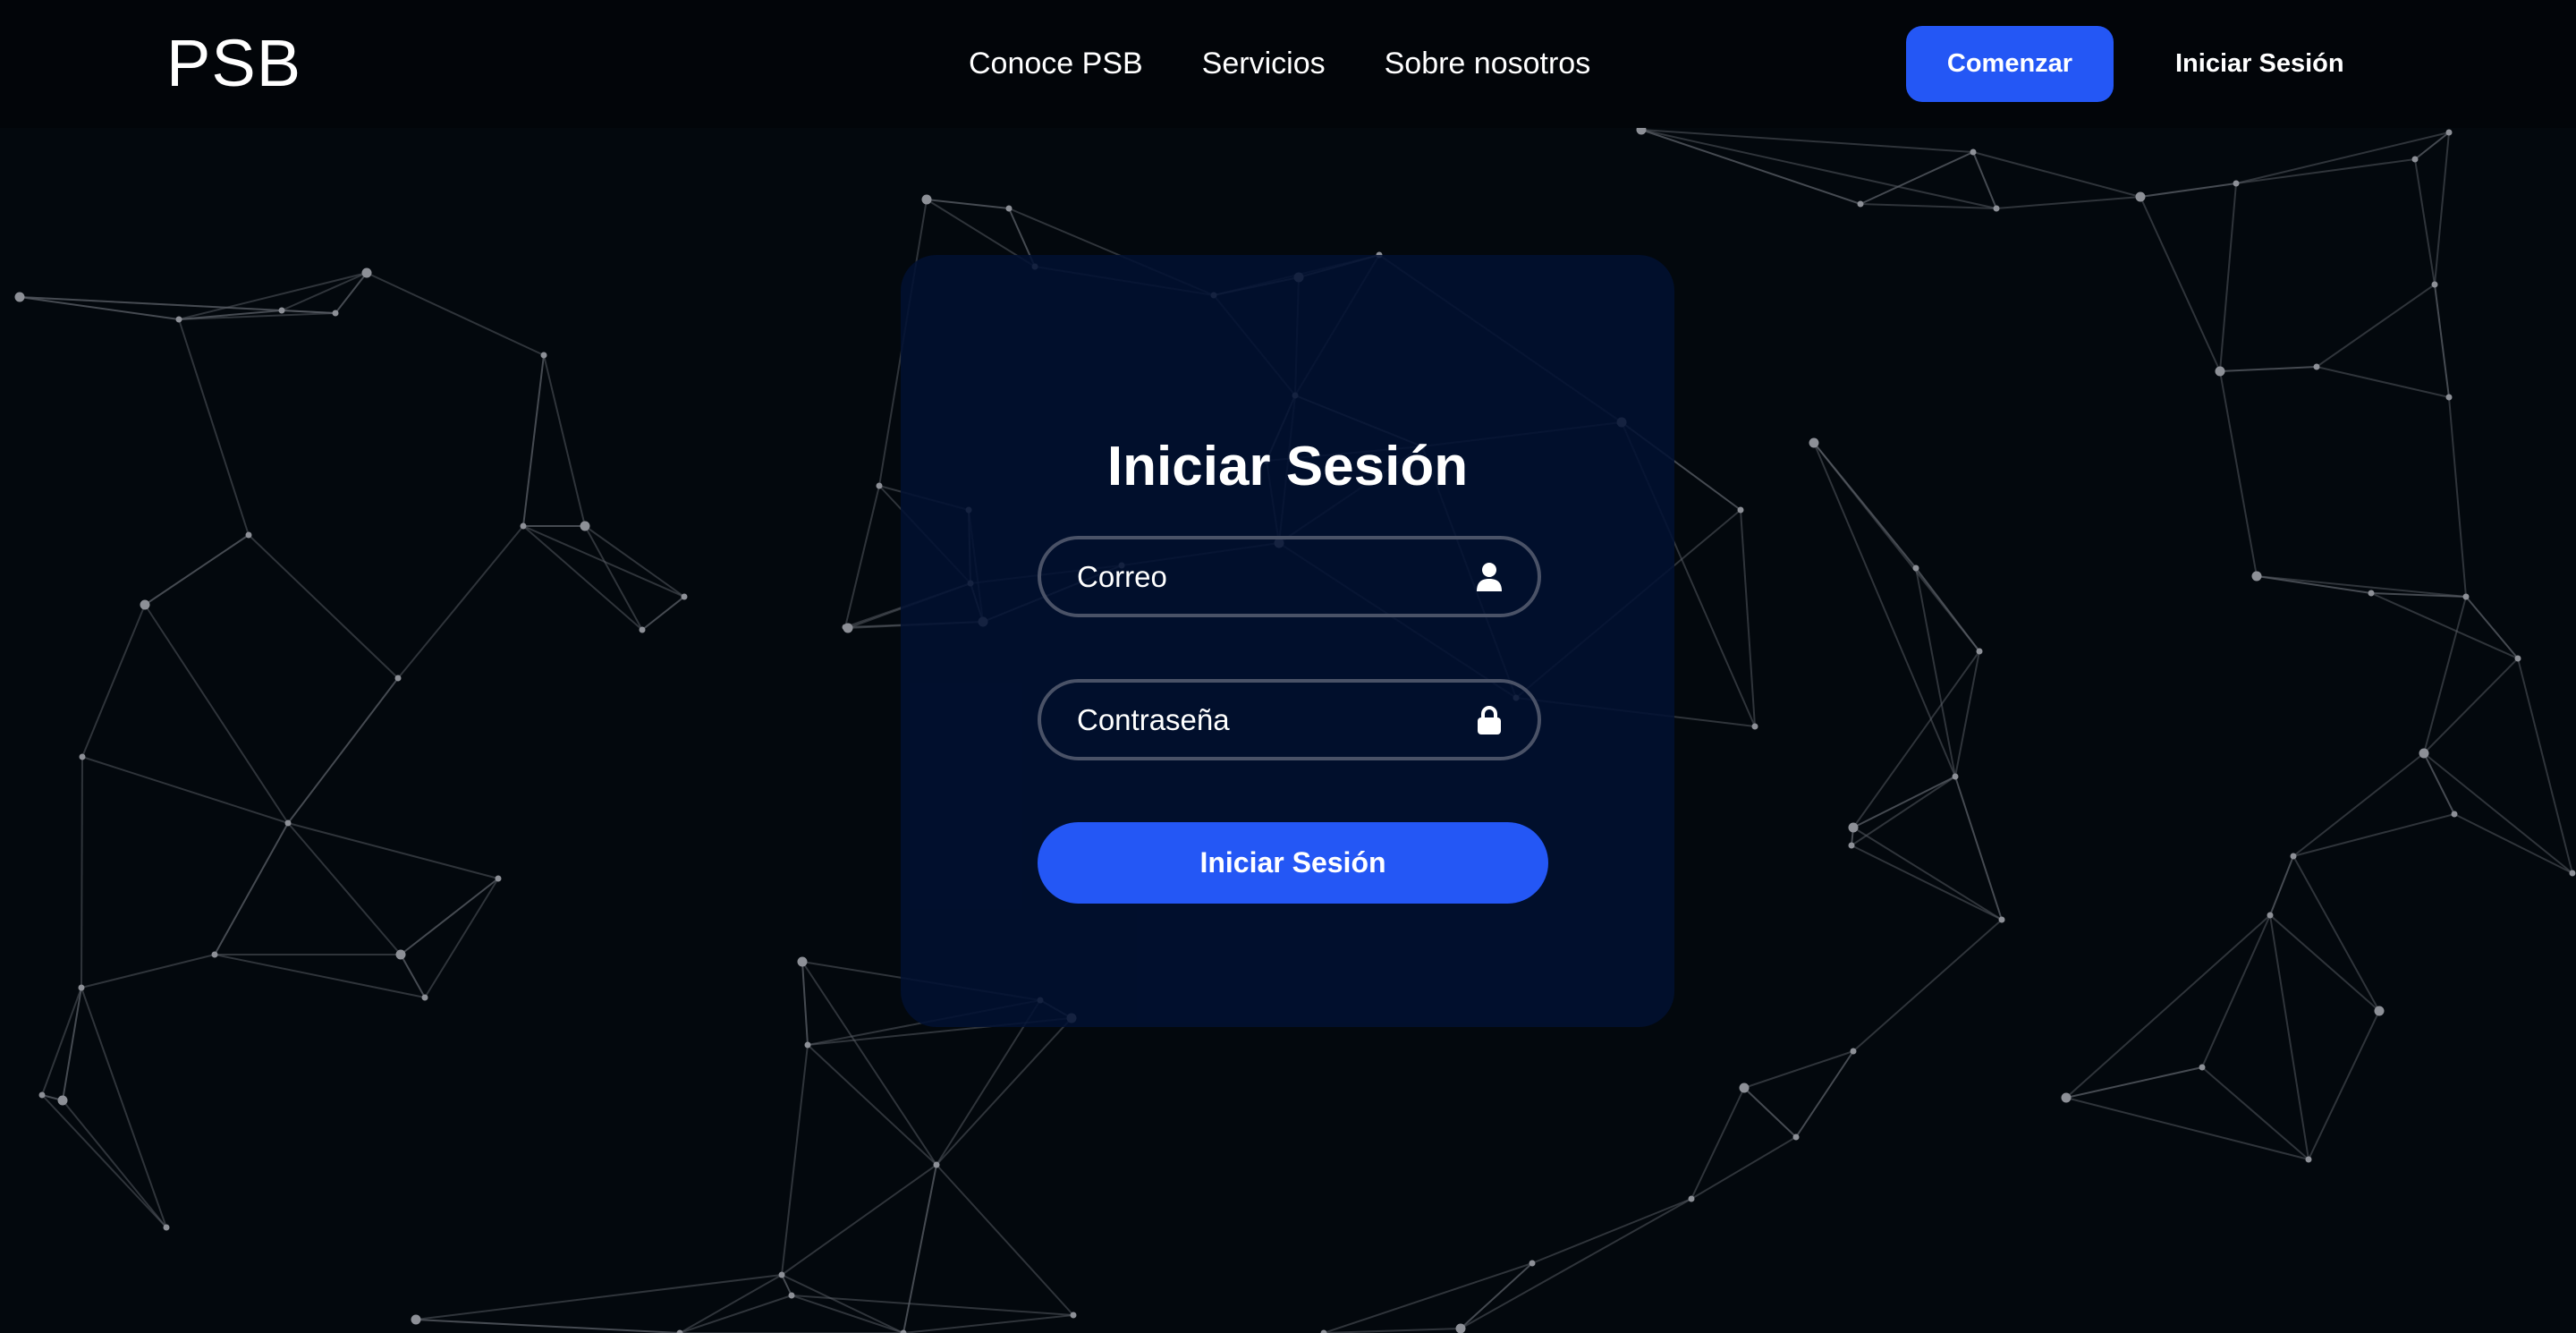 Image resolution: width=2576 pixels, height=1333 pixels. What do you see at coordinates (2259, 63) in the screenshot?
I see `header-login-link: Iniciar Sesión` at bounding box center [2259, 63].